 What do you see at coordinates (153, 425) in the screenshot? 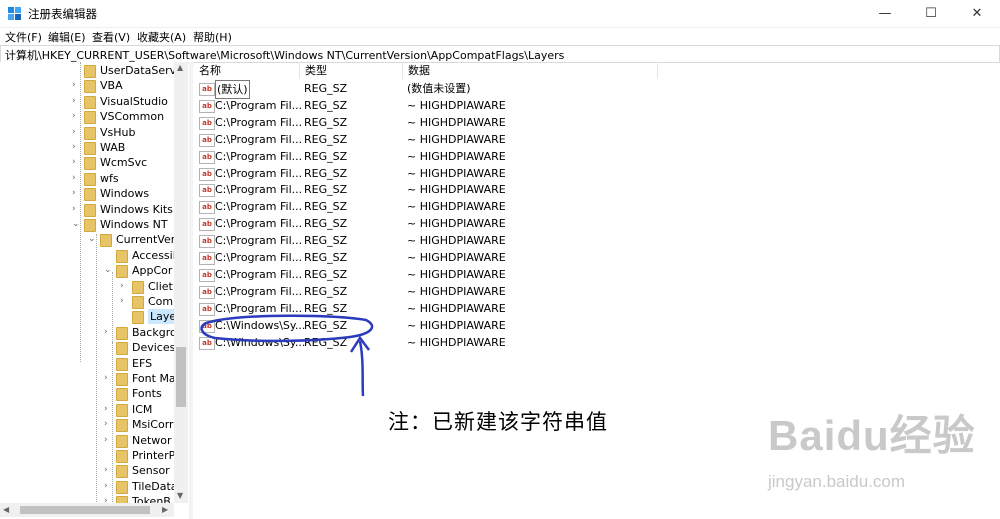
I see `tree-item-label: MsiCorr` at bounding box center [153, 425].